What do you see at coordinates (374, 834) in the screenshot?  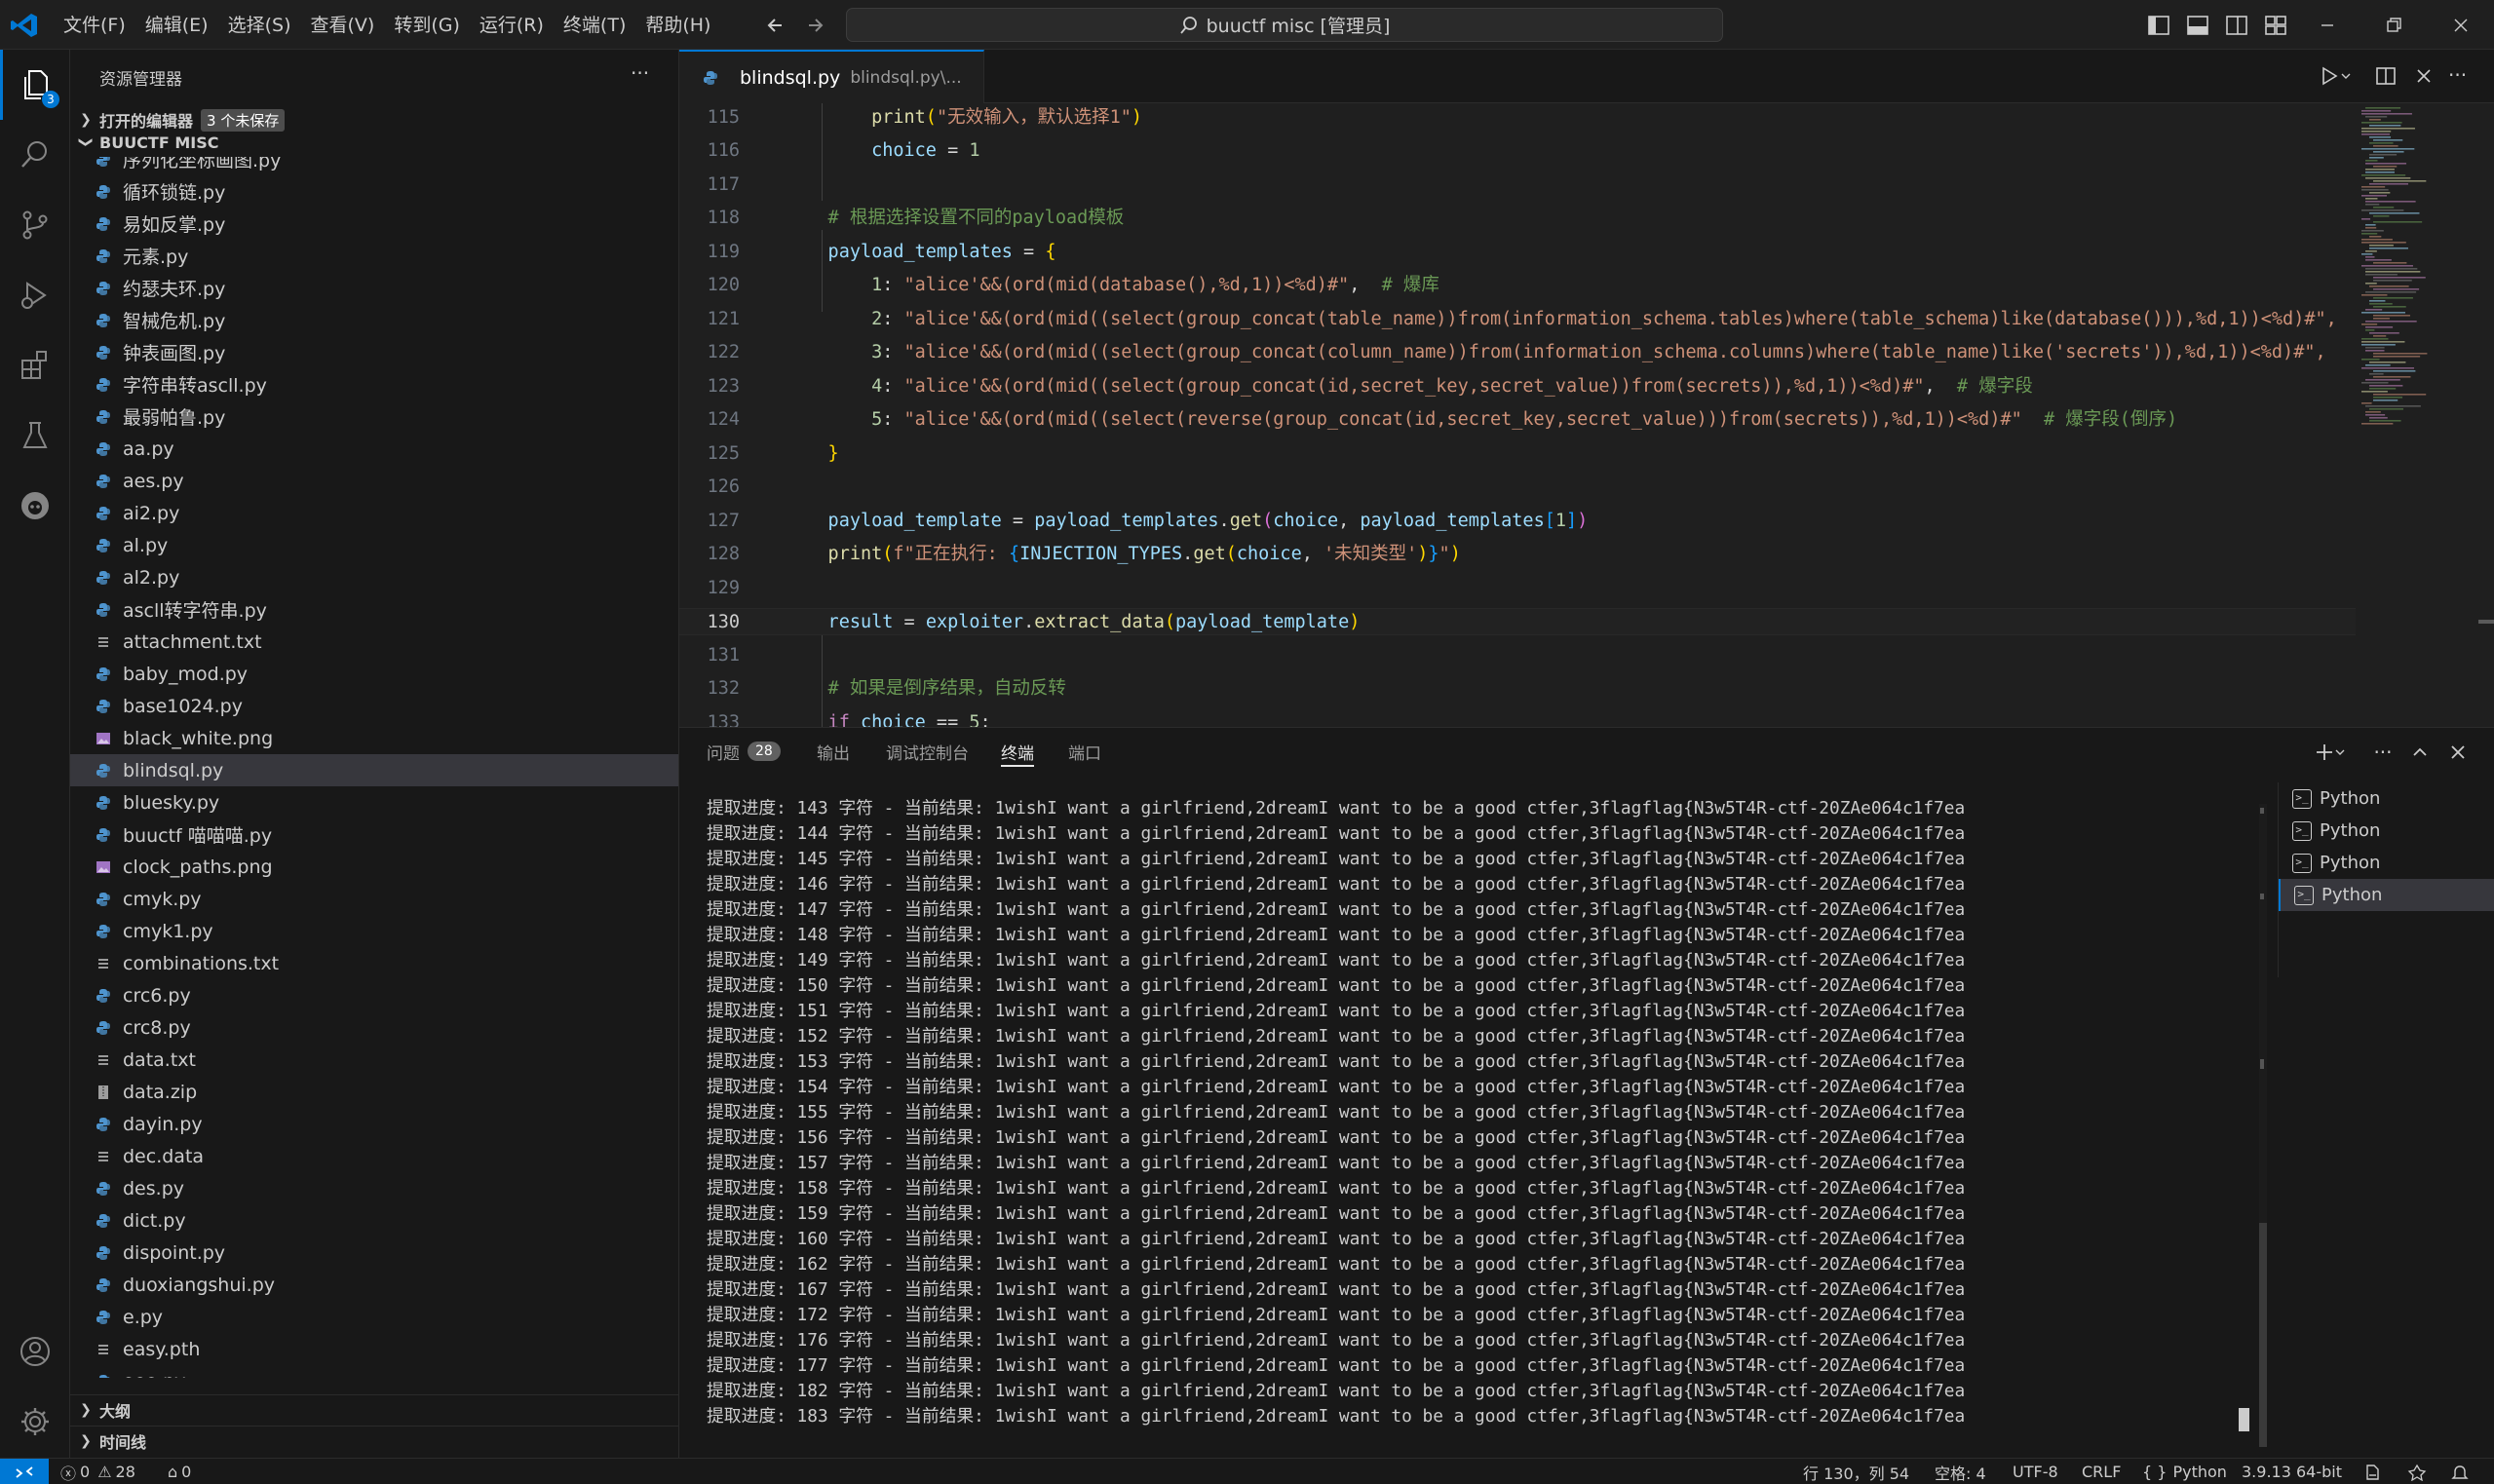 I see `file-item: buuctf 喵喵喵.py` at bounding box center [374, 834].